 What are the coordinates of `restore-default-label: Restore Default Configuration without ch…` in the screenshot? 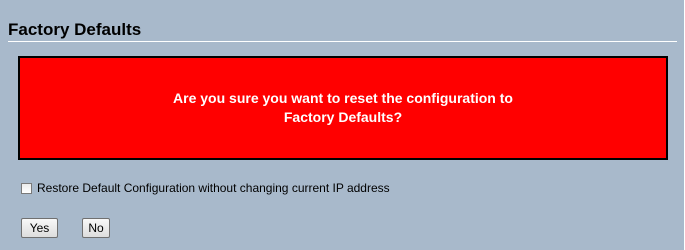 It's located at (213, 188).